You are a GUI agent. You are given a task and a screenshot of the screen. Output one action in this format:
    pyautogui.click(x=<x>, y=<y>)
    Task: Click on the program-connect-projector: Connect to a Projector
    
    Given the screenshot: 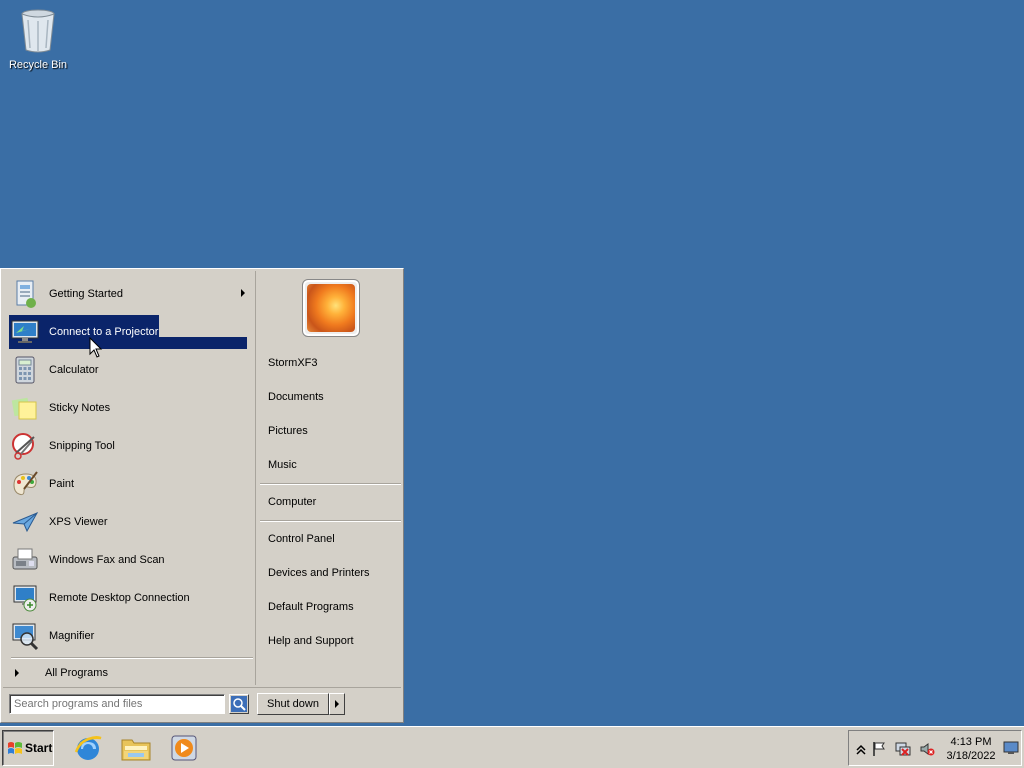 What is the action you would take?
    pyautogui.click(x=129, y=332)
    